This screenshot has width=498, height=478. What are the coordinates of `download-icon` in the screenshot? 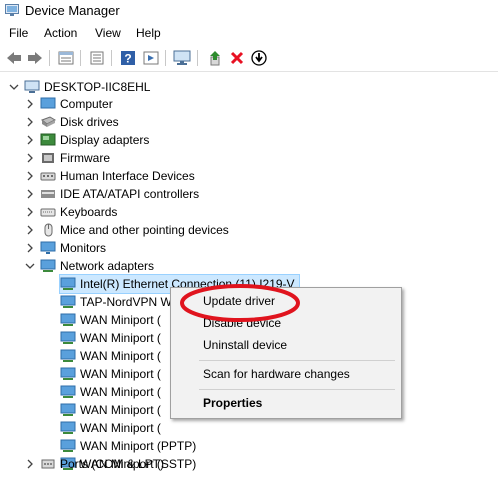 It's located at (259, 58).